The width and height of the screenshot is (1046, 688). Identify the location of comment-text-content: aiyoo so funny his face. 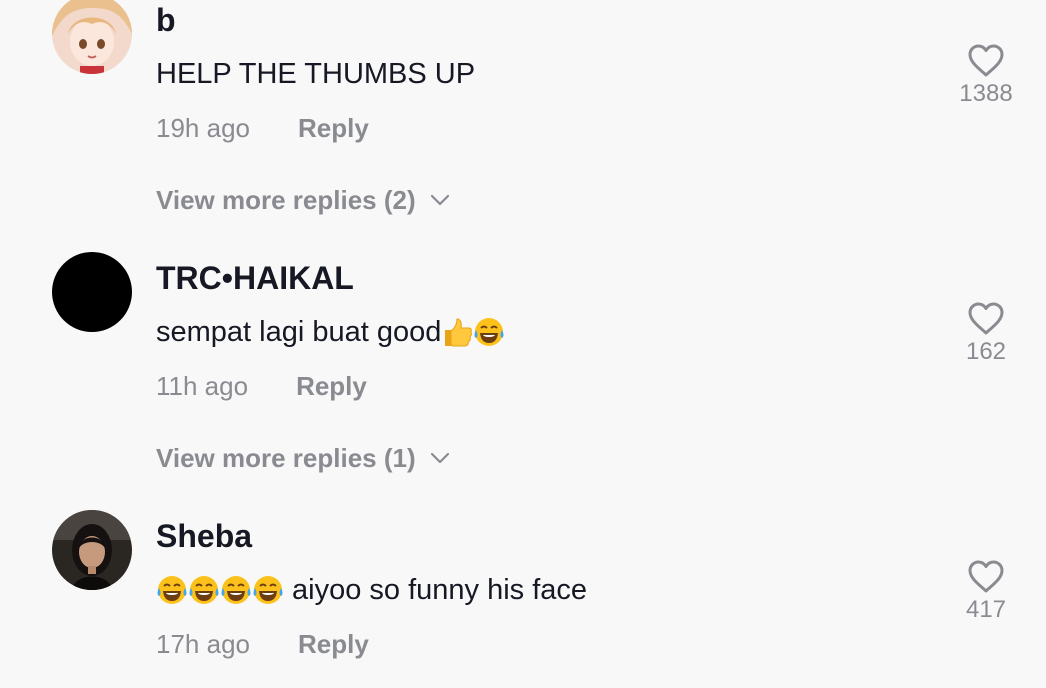
(440, 589).